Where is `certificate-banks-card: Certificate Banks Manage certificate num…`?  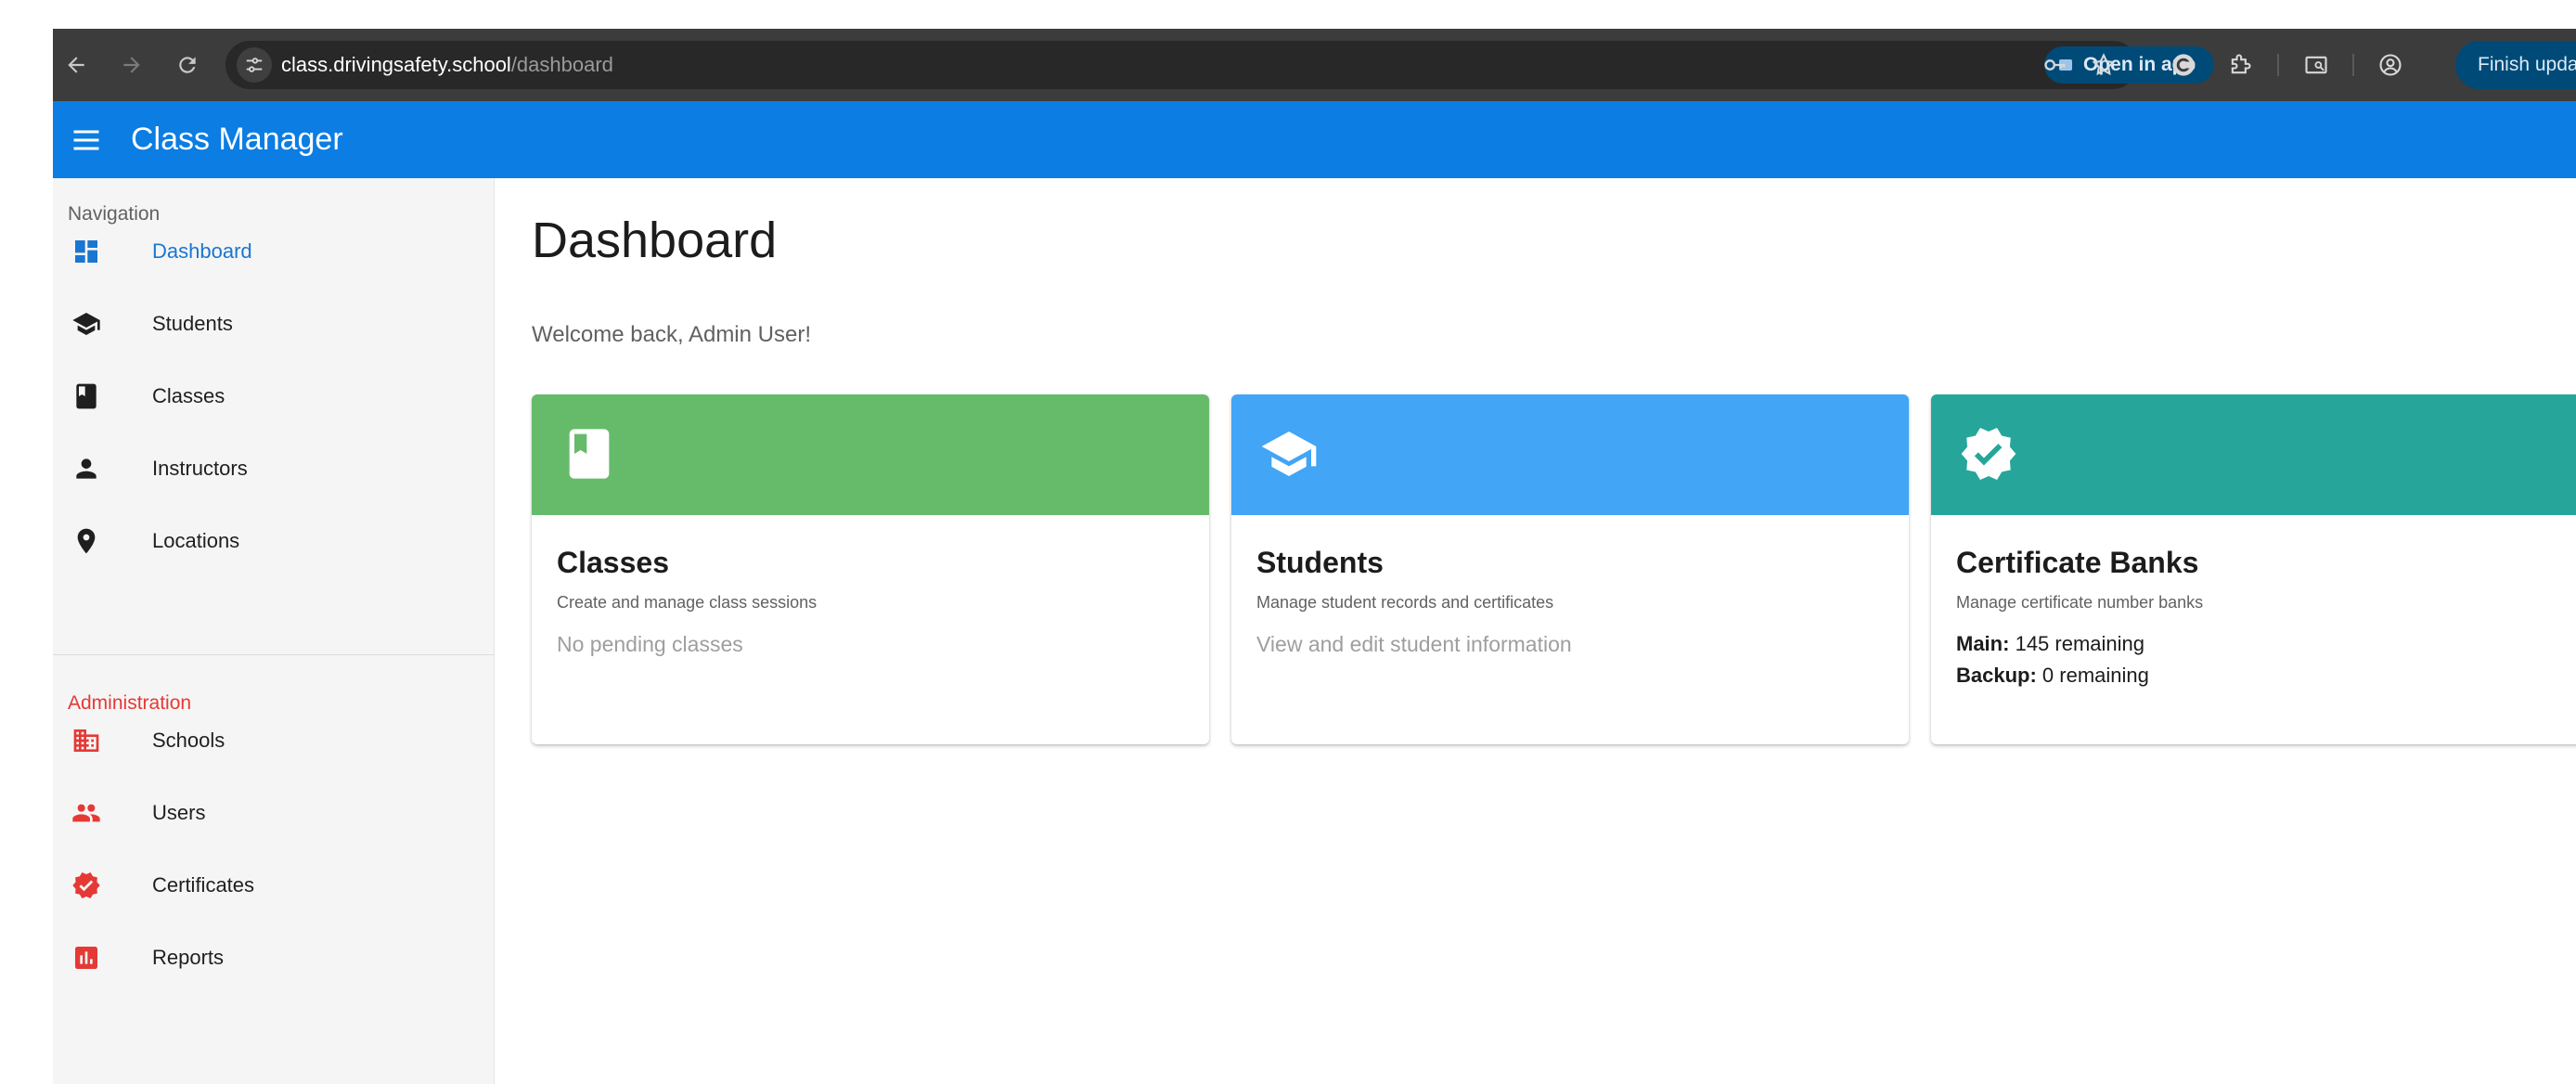
certificate-banks-card: Certificate Banks Manage certificate num… is located at coordinates (2254, 569).